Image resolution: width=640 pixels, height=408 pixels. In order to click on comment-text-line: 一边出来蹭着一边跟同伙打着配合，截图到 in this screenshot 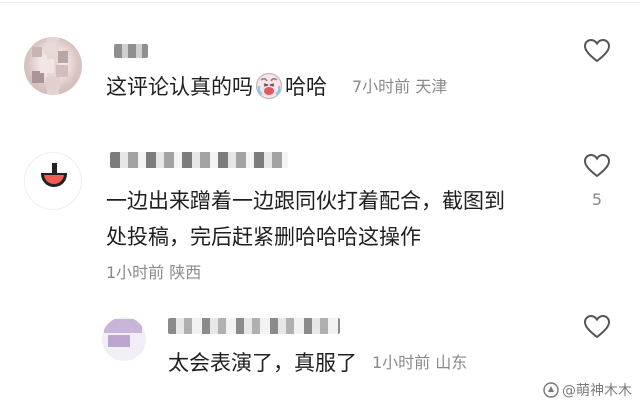, I will do `click(305, 201)`.